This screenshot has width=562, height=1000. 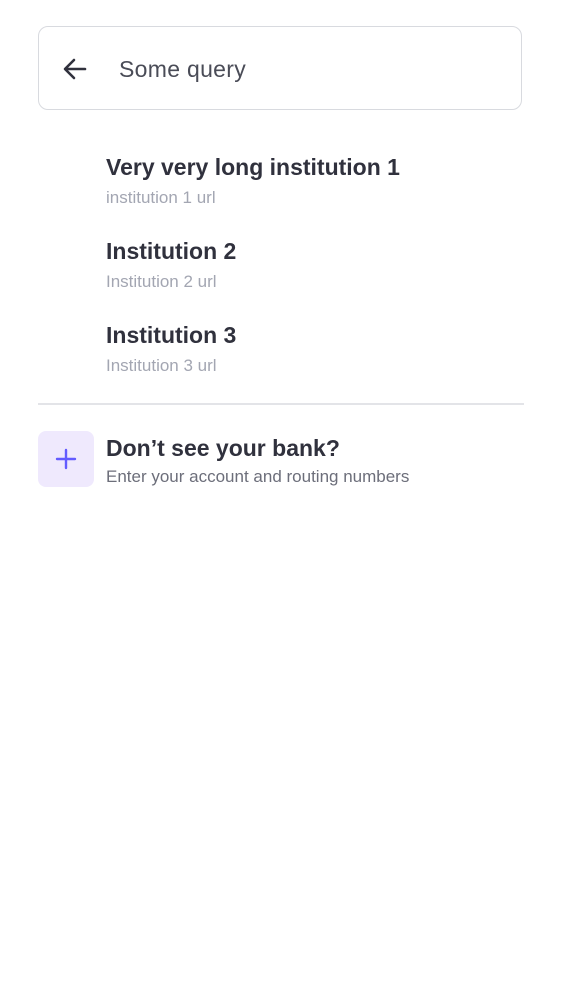 I want to click on institution-url: institution 1 url, so click(x=161, y=197).